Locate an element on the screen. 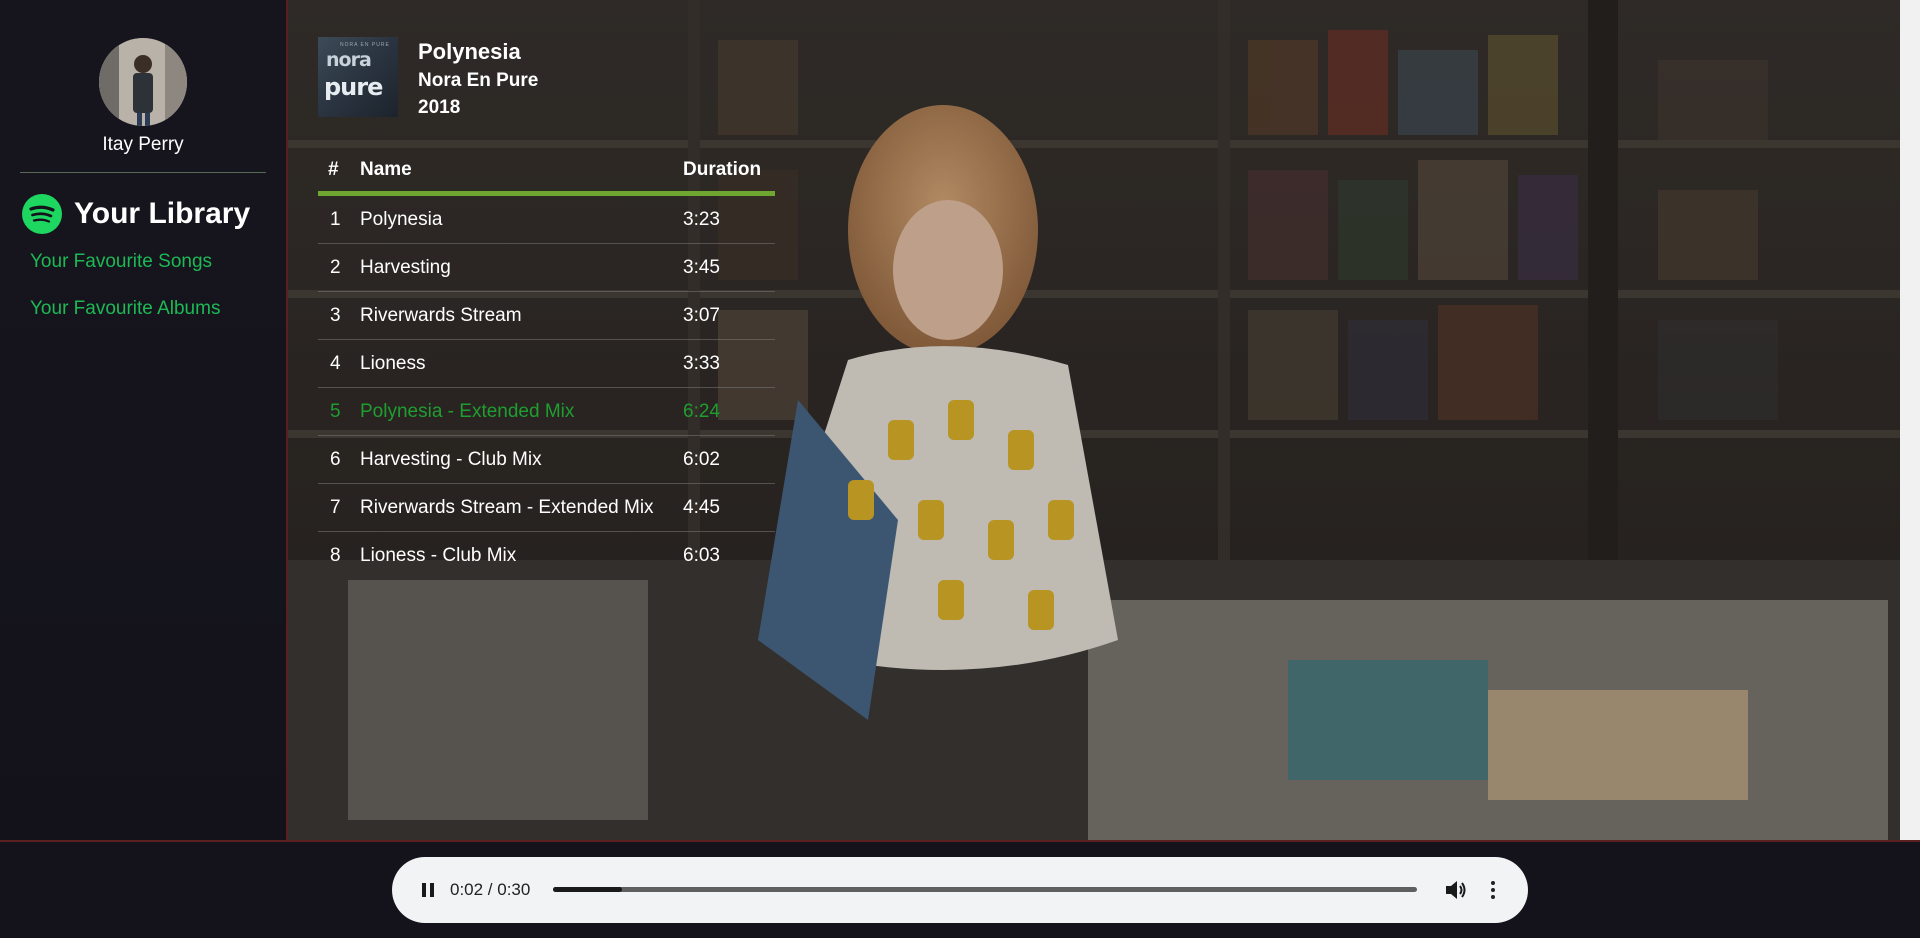  page-scrollbar is located at coordinates (1910, 421).